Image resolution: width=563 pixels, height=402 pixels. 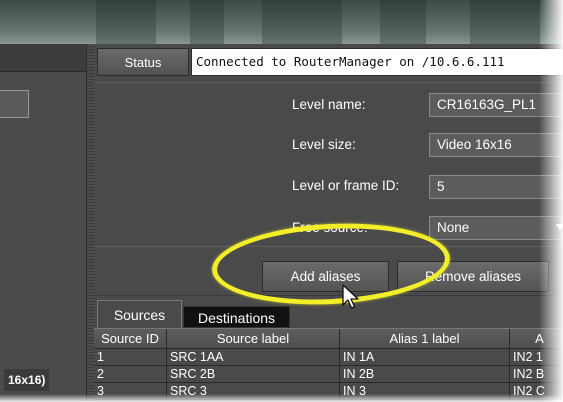 What do you see at coordinates (143, 62) in the screenshot?
I see `status-button: Status` at bounding box center [143, 62].